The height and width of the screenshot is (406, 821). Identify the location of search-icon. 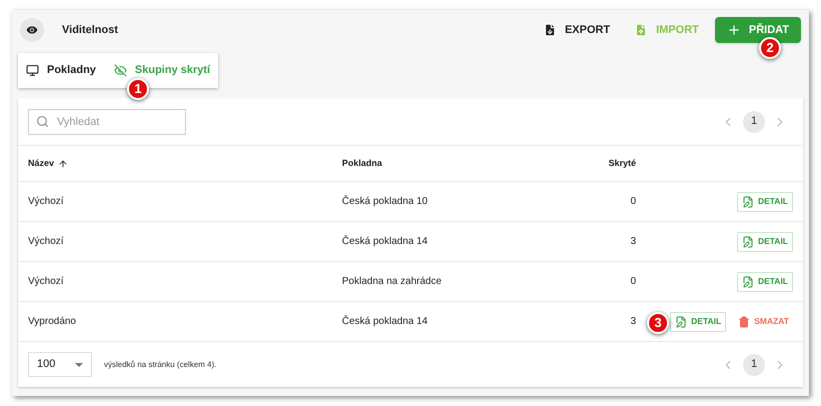
(42, 121).